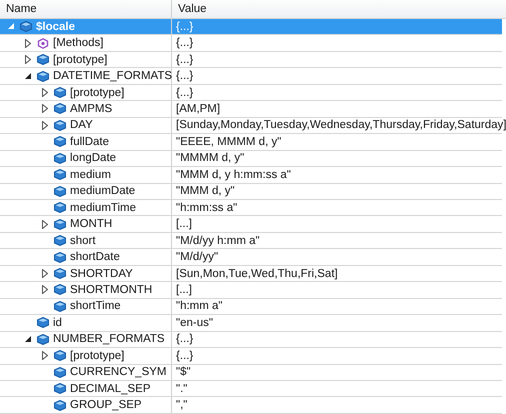 Image resolution: width=506 pixels, height=414 pixels. I want to click on property-name: DECIMAL_SEP, so click(110, 388).